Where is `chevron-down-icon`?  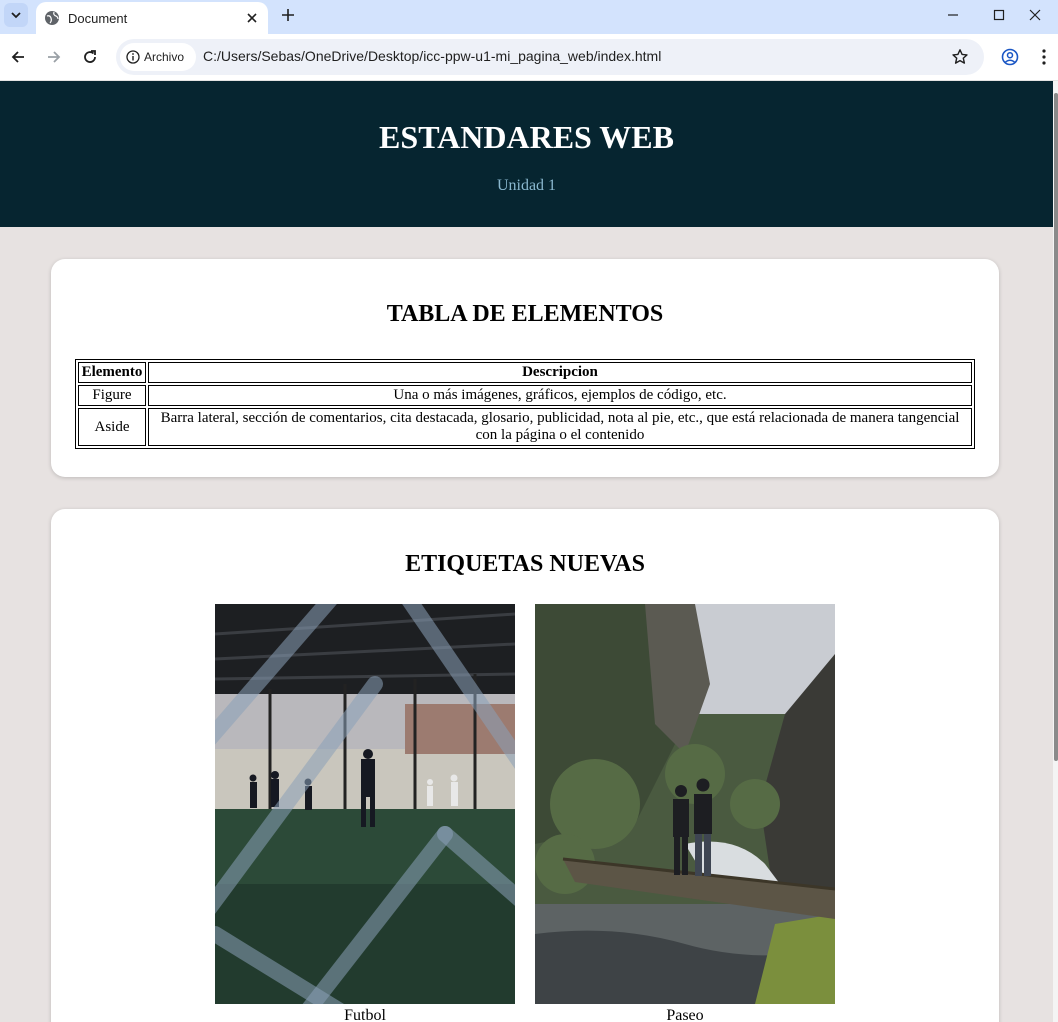 chevron-down-icon is located at coordinates (16, 15).